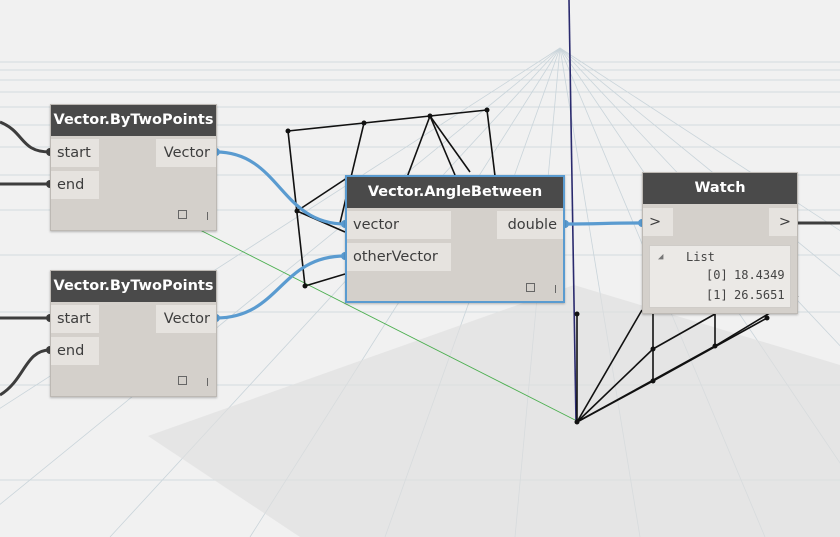 The image size is (840, 537). I want to click on input-port-other-vector: otherVector, so click(399, 257).